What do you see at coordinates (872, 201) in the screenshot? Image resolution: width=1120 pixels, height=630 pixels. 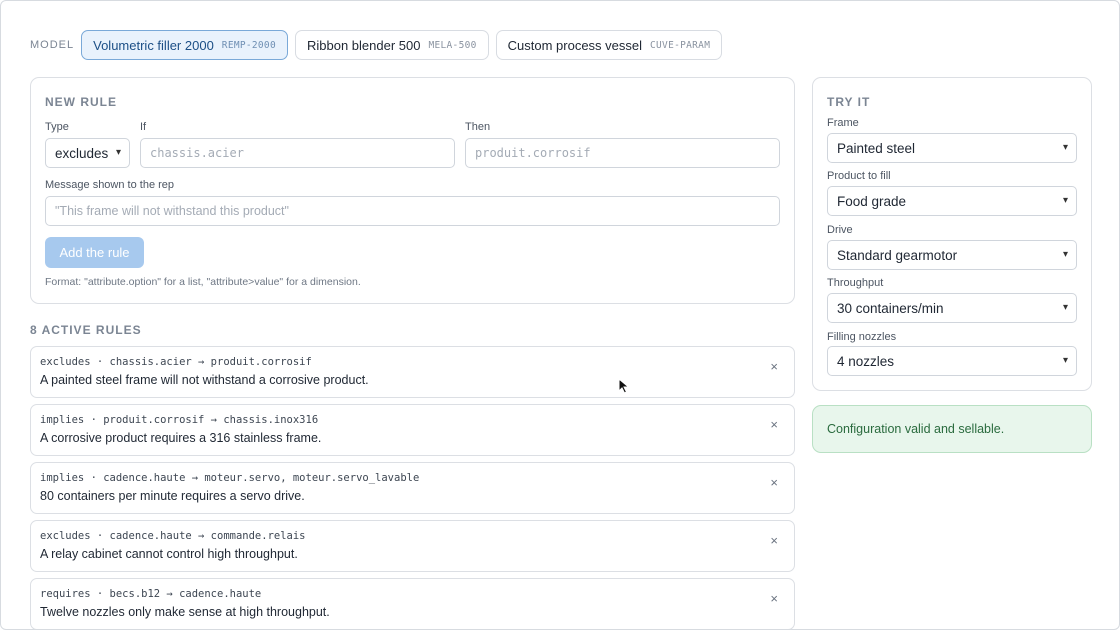 I see `product-select-value: Food grade` at bounding box center [872, 201].